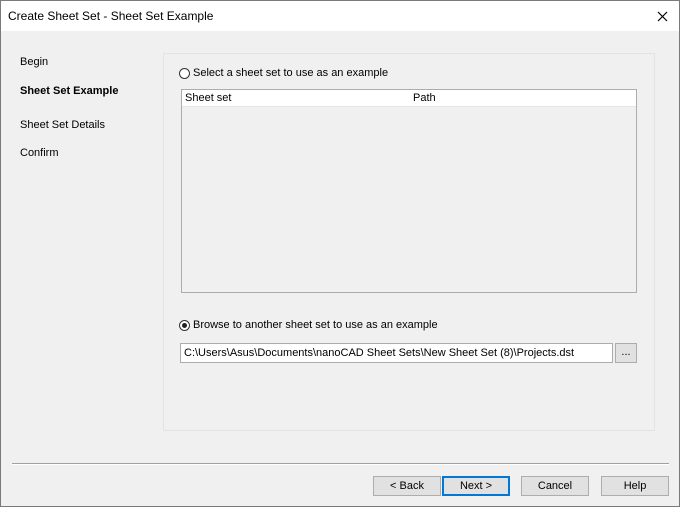  What do you see at coordinates (409, 98) in the screenshot?
I see `sheet-set-list-header: Sheet set Path` at bounding box center [409, 98].